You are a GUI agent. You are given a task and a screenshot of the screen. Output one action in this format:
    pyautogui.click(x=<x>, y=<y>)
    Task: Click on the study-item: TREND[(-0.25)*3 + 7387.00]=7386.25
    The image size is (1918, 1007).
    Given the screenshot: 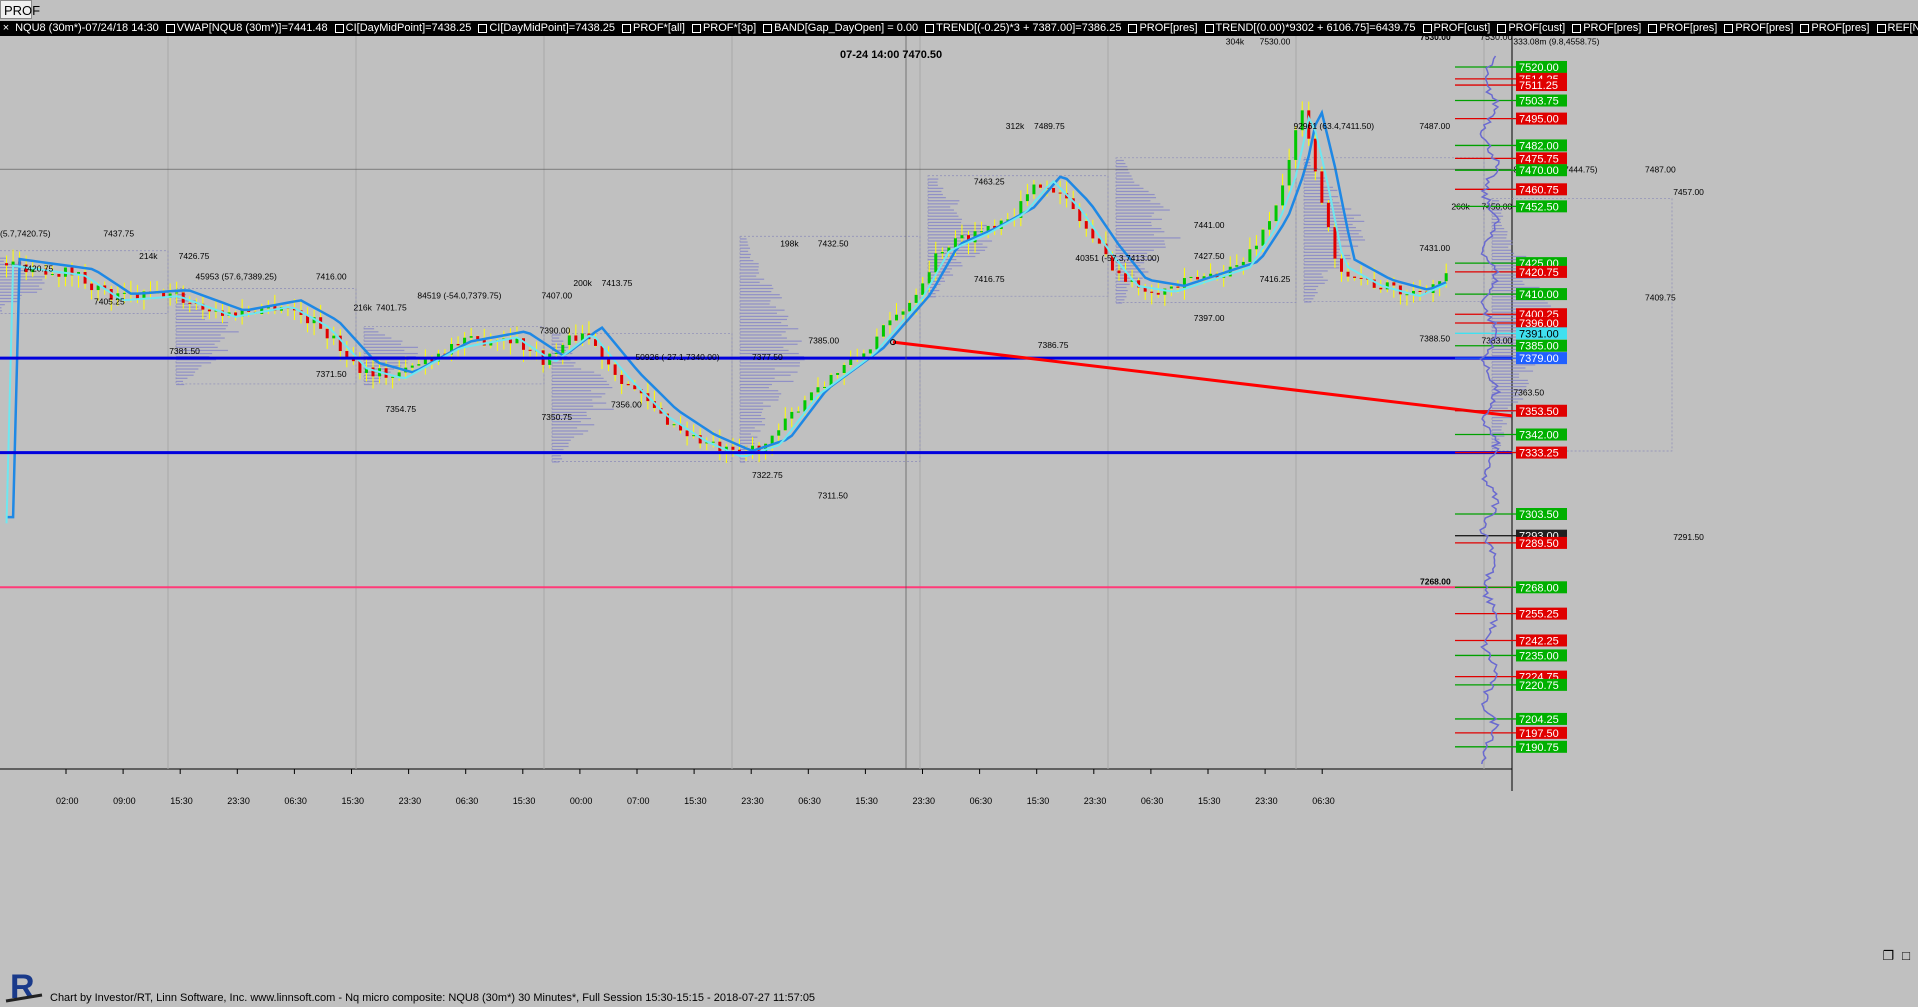 What is the action you would take?
    pyautogui.click(x=1021, y=28)
    